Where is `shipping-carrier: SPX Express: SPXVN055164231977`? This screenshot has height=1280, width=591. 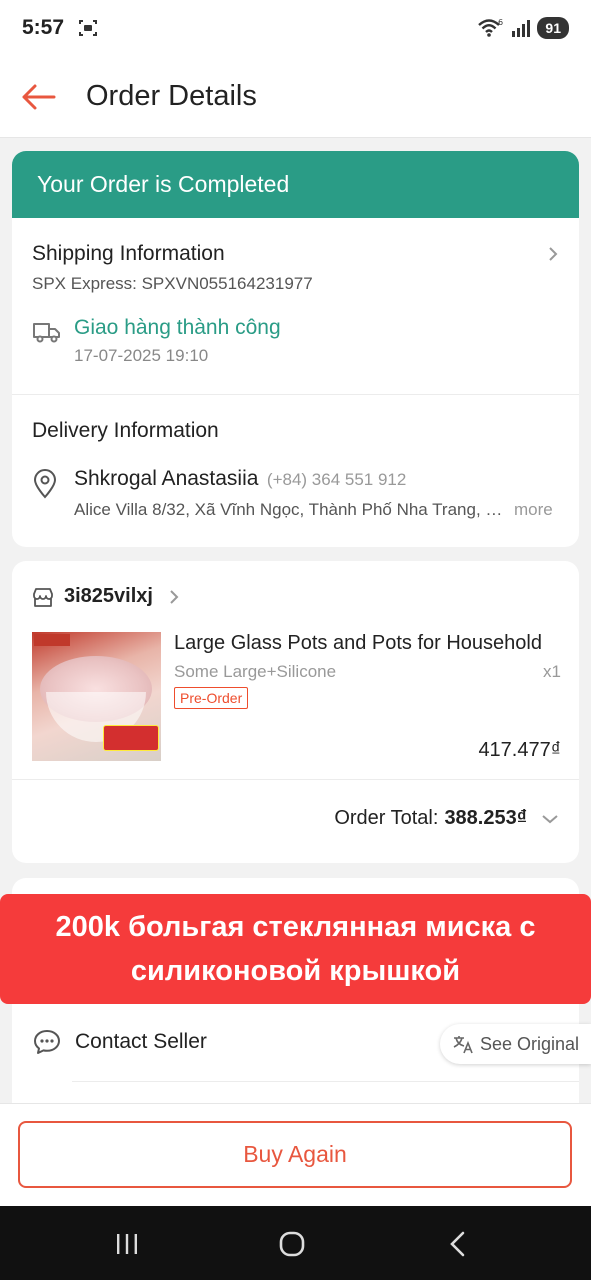
shipping-carrier: SPX Express: SPXVN055164231977 is located at coordinates (172, 283).